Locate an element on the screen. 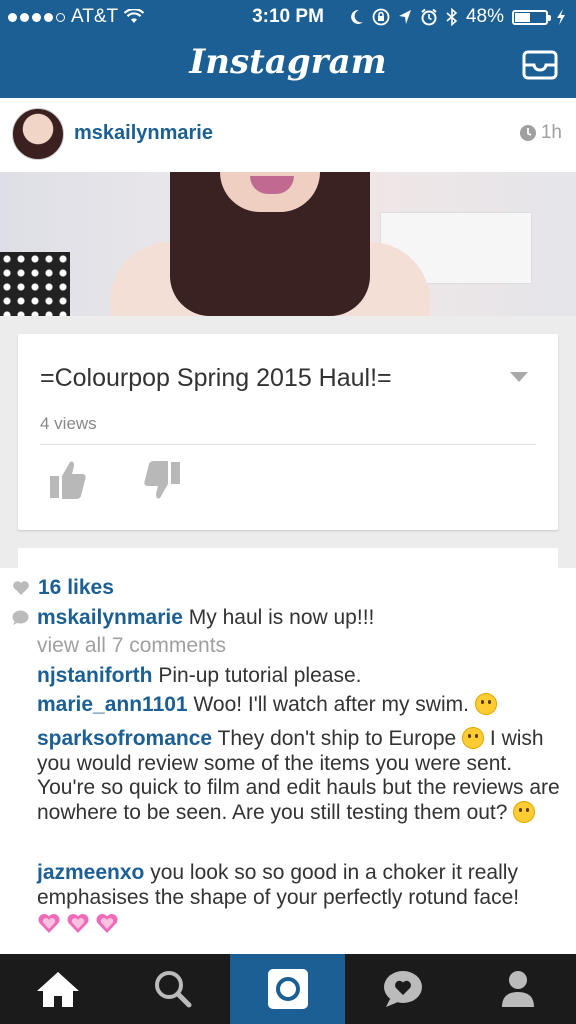 The image size is (576, 1024). likes-row: 16 likes is located at coordinates (63, 588).